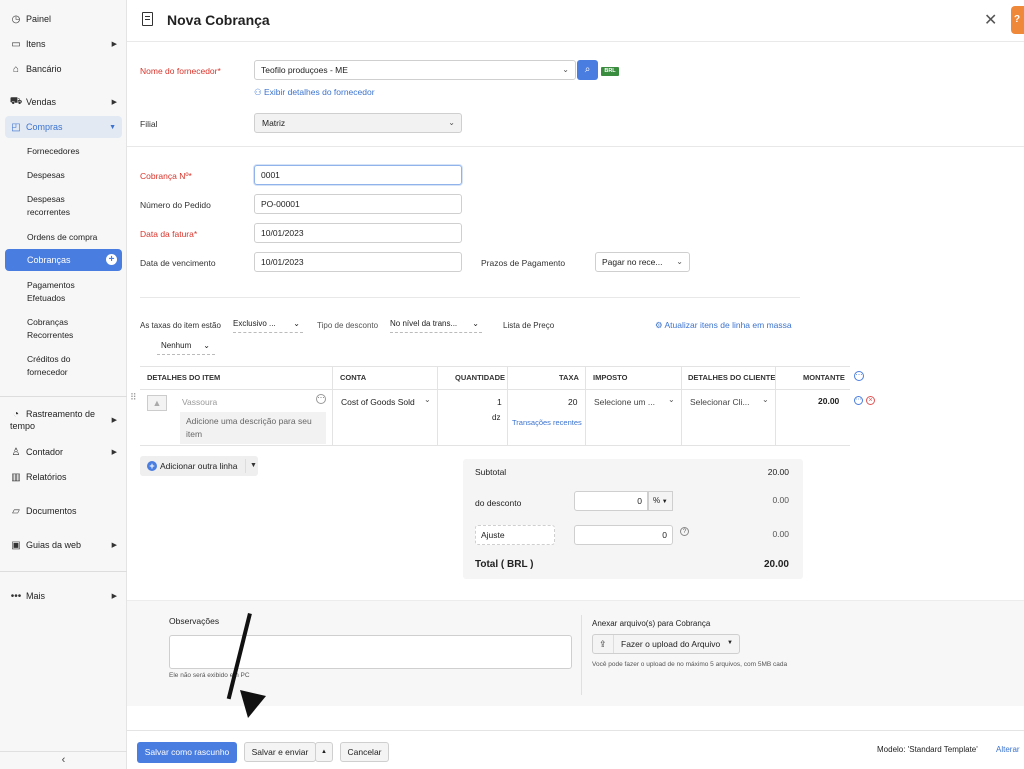 The height and width of the screenshot is (769, 1024). I want to click on col-tax: IMPOSTO, so click(610, 377).